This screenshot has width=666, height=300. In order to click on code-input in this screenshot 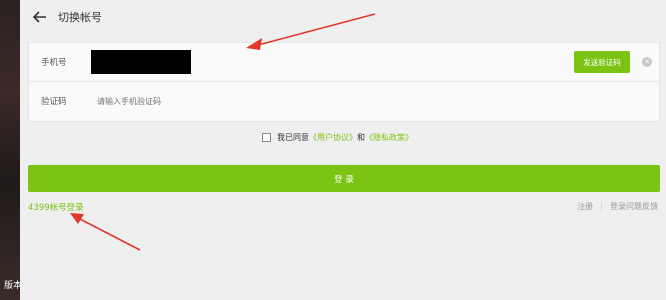, I will do `click(247, 101)`.